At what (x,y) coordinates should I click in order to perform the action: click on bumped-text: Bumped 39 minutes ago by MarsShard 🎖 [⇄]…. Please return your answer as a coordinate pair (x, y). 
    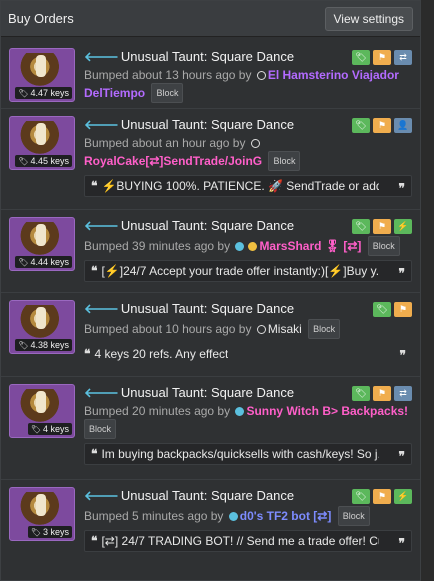
    Looking at the image, I should click on (248, 246).